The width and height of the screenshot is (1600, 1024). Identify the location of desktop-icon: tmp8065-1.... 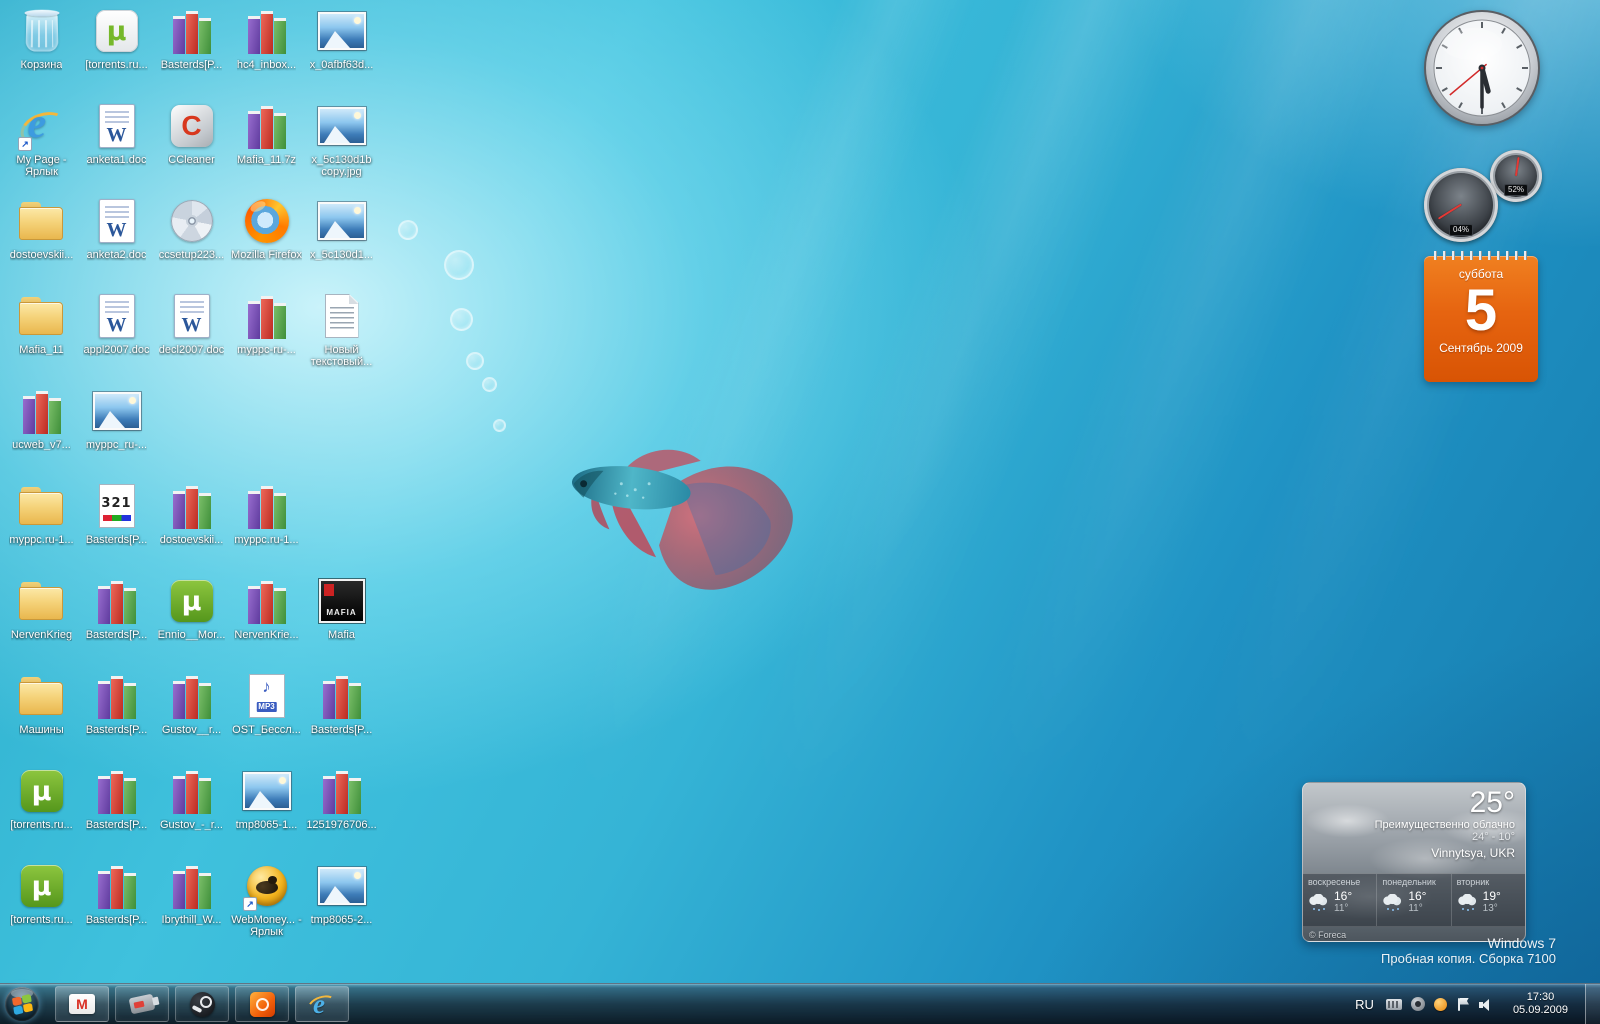
(266, 809).